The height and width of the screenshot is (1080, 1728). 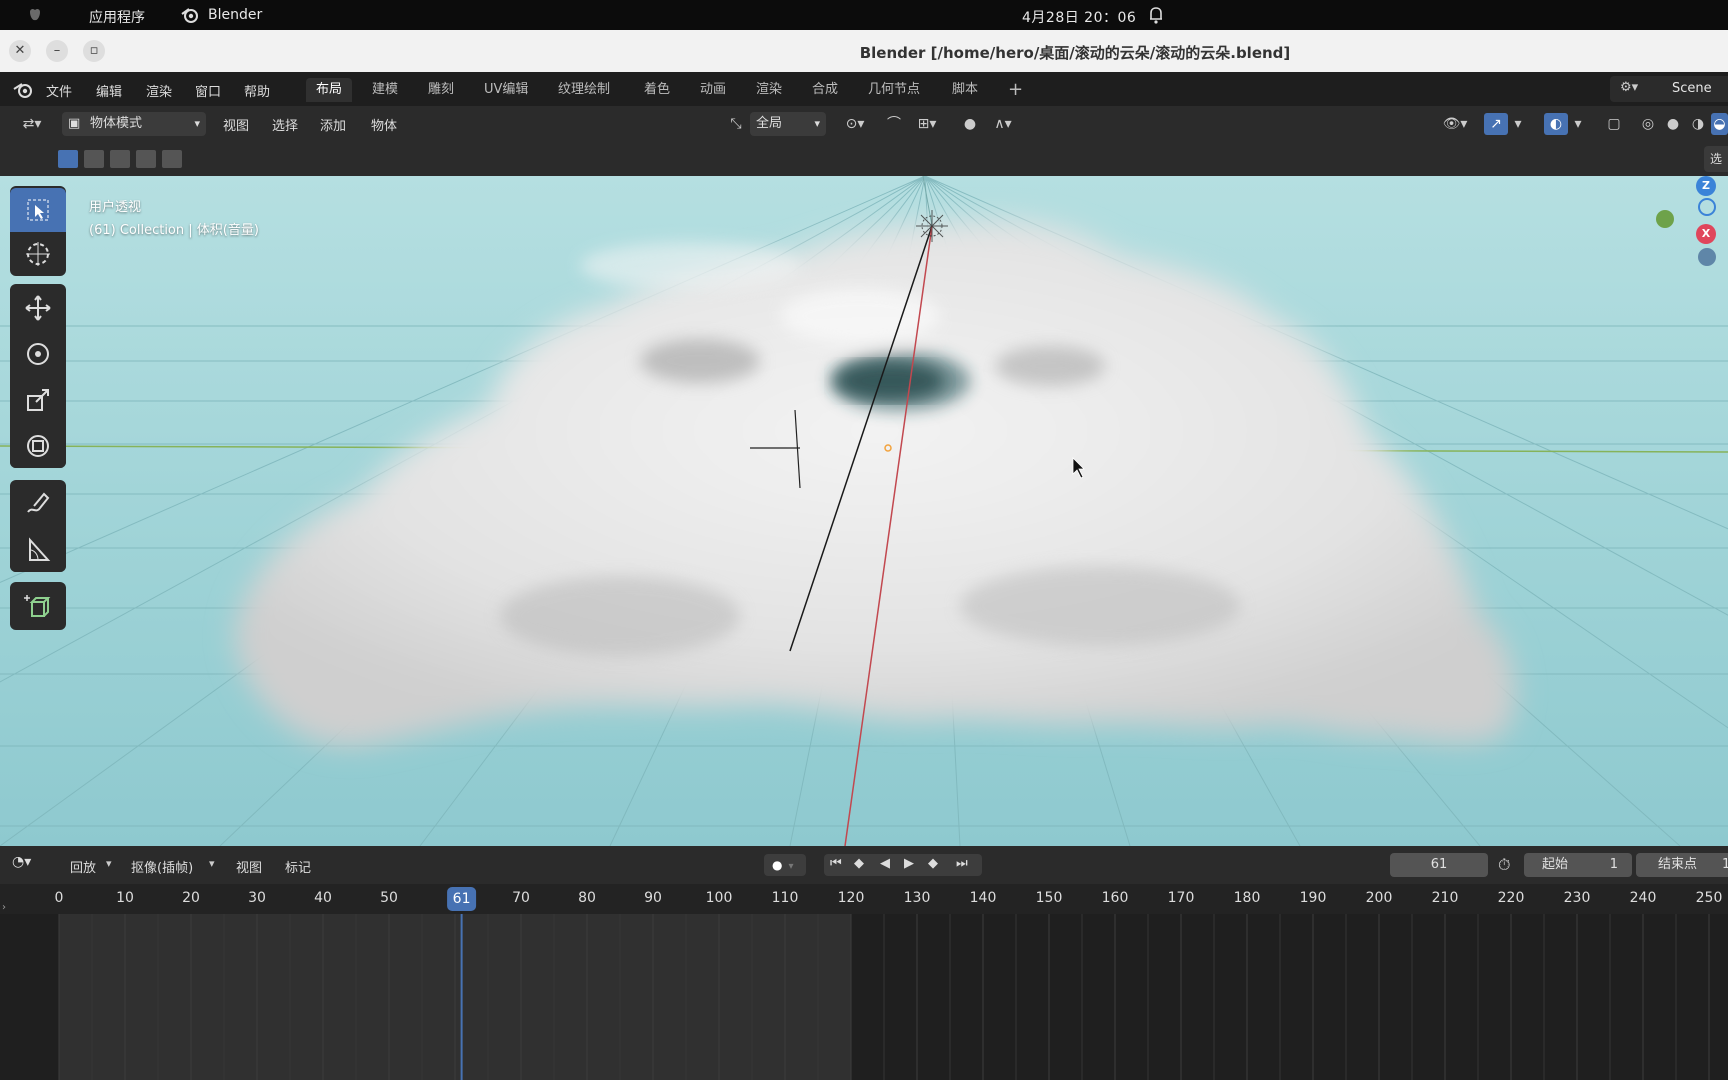 I want to click on scene-selector: ⚙▾ Scene, so click(x=1669, y=89).